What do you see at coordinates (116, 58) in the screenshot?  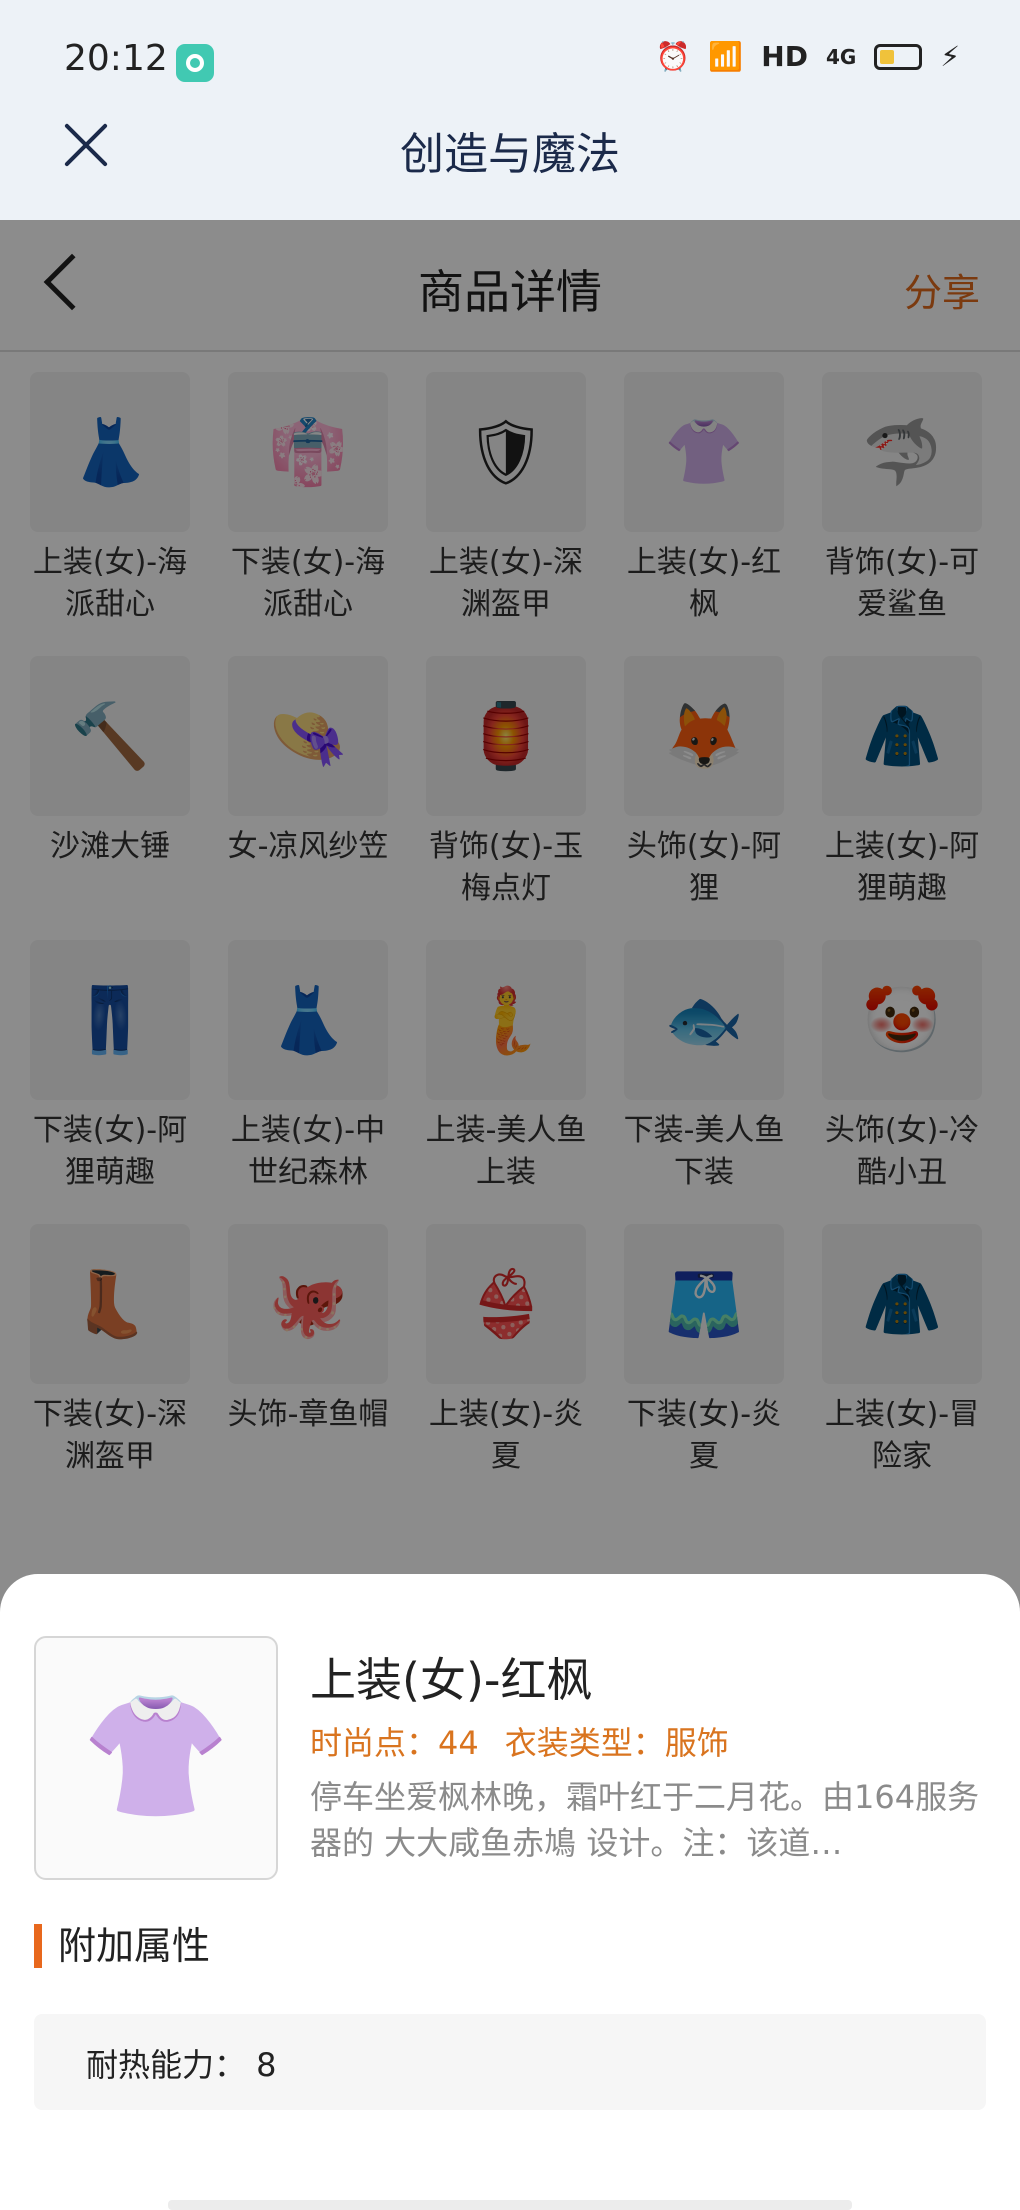 I see `status-time: 20:12` at bounding box center [116, 58].